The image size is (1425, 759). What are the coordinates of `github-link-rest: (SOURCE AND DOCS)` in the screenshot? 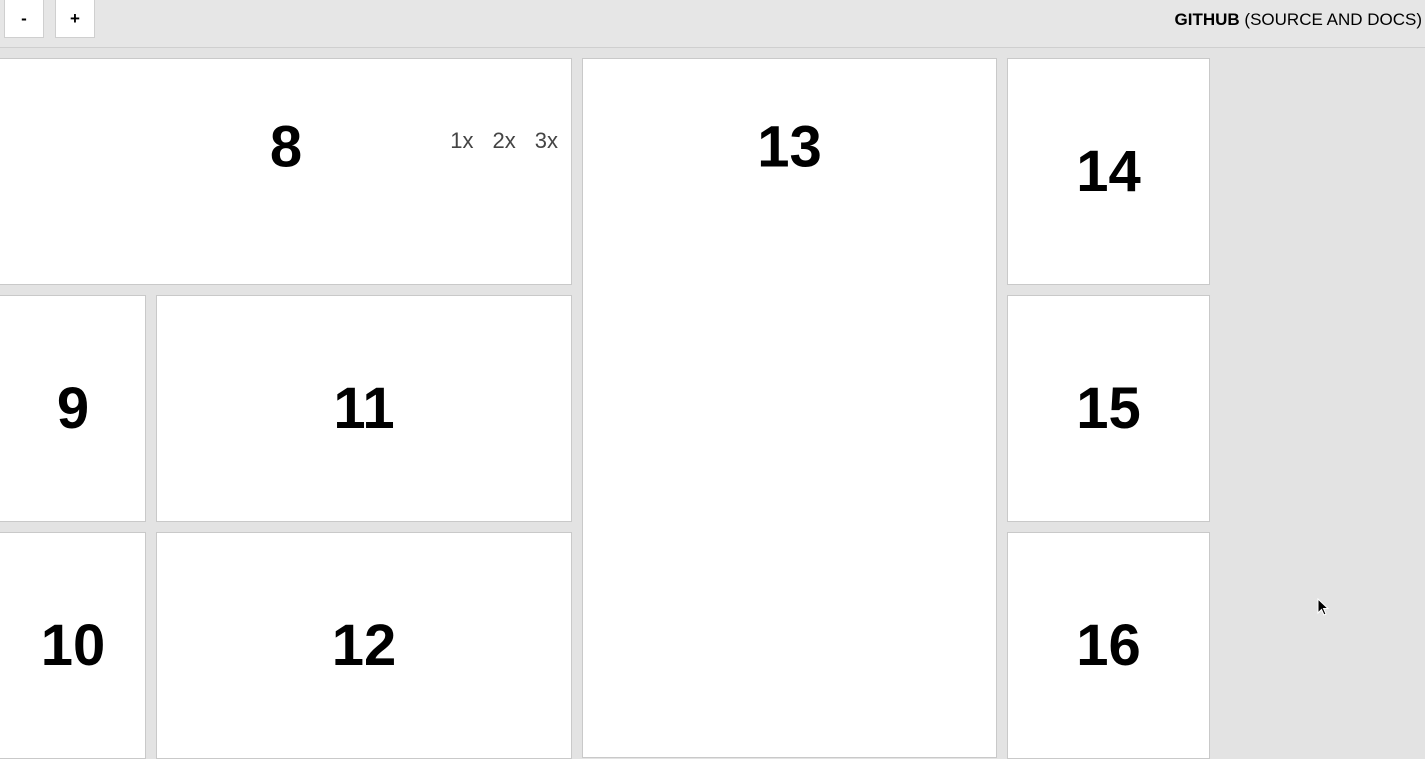 It's located at (1330, 19).